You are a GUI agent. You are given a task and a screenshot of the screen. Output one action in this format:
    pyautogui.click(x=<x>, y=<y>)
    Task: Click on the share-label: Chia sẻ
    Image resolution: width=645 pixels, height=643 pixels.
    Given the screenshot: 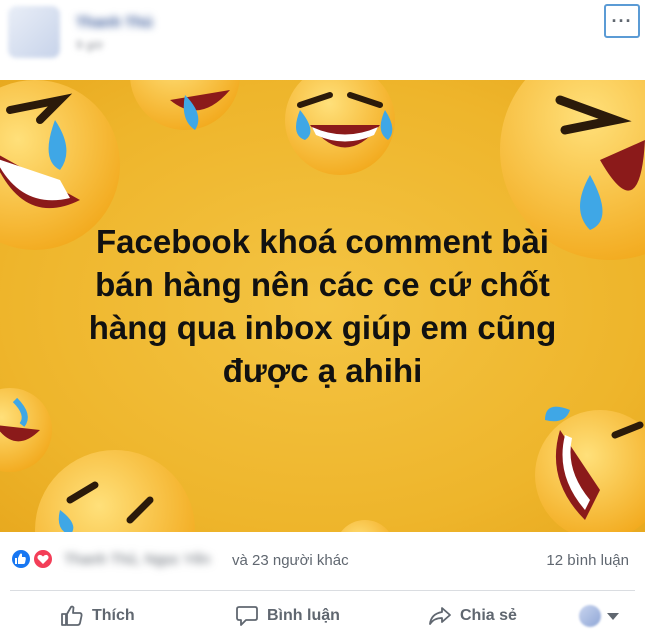 What is the action you would take?
    pyautogui.click(x=488, y=615)
    